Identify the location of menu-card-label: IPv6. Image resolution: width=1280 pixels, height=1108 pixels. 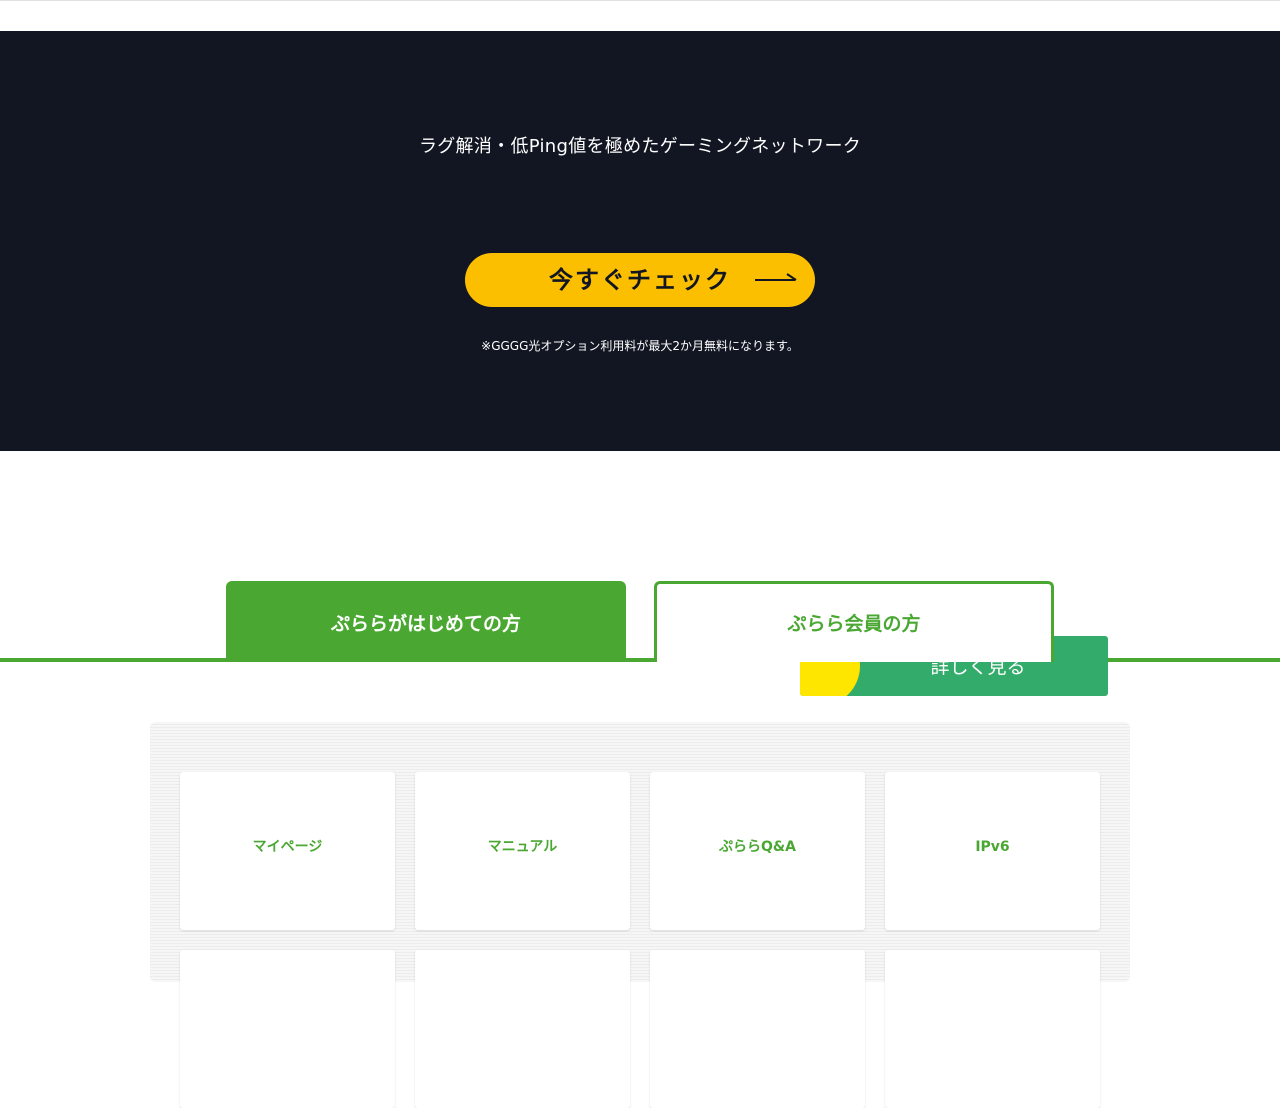
(992, 847).